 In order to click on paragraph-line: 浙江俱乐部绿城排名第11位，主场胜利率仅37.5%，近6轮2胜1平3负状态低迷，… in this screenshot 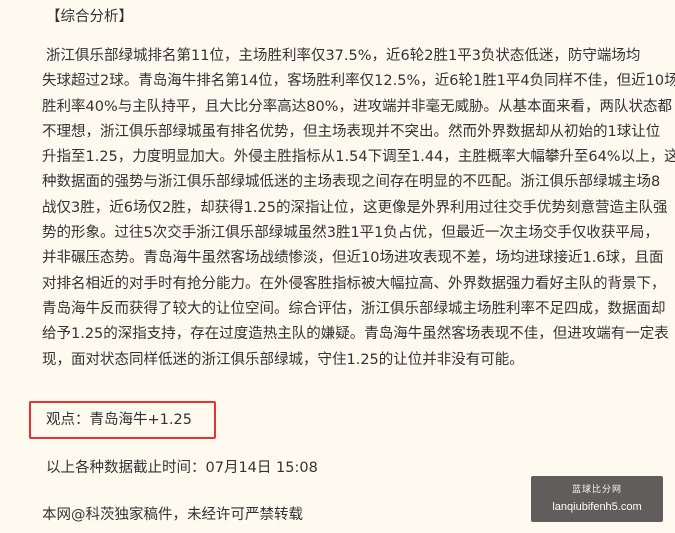, I will do `click(343, 56)`.